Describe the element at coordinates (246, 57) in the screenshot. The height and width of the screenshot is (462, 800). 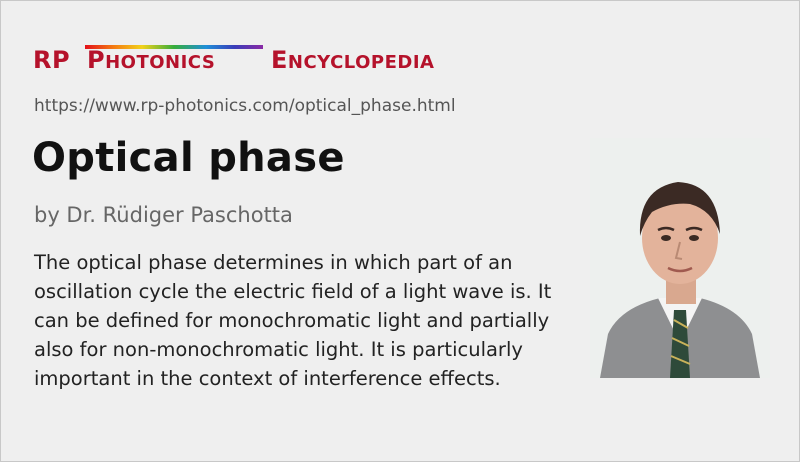
I see `brand-logo: RP PHOTONICS ENCYCLOPEDIA` at that location.